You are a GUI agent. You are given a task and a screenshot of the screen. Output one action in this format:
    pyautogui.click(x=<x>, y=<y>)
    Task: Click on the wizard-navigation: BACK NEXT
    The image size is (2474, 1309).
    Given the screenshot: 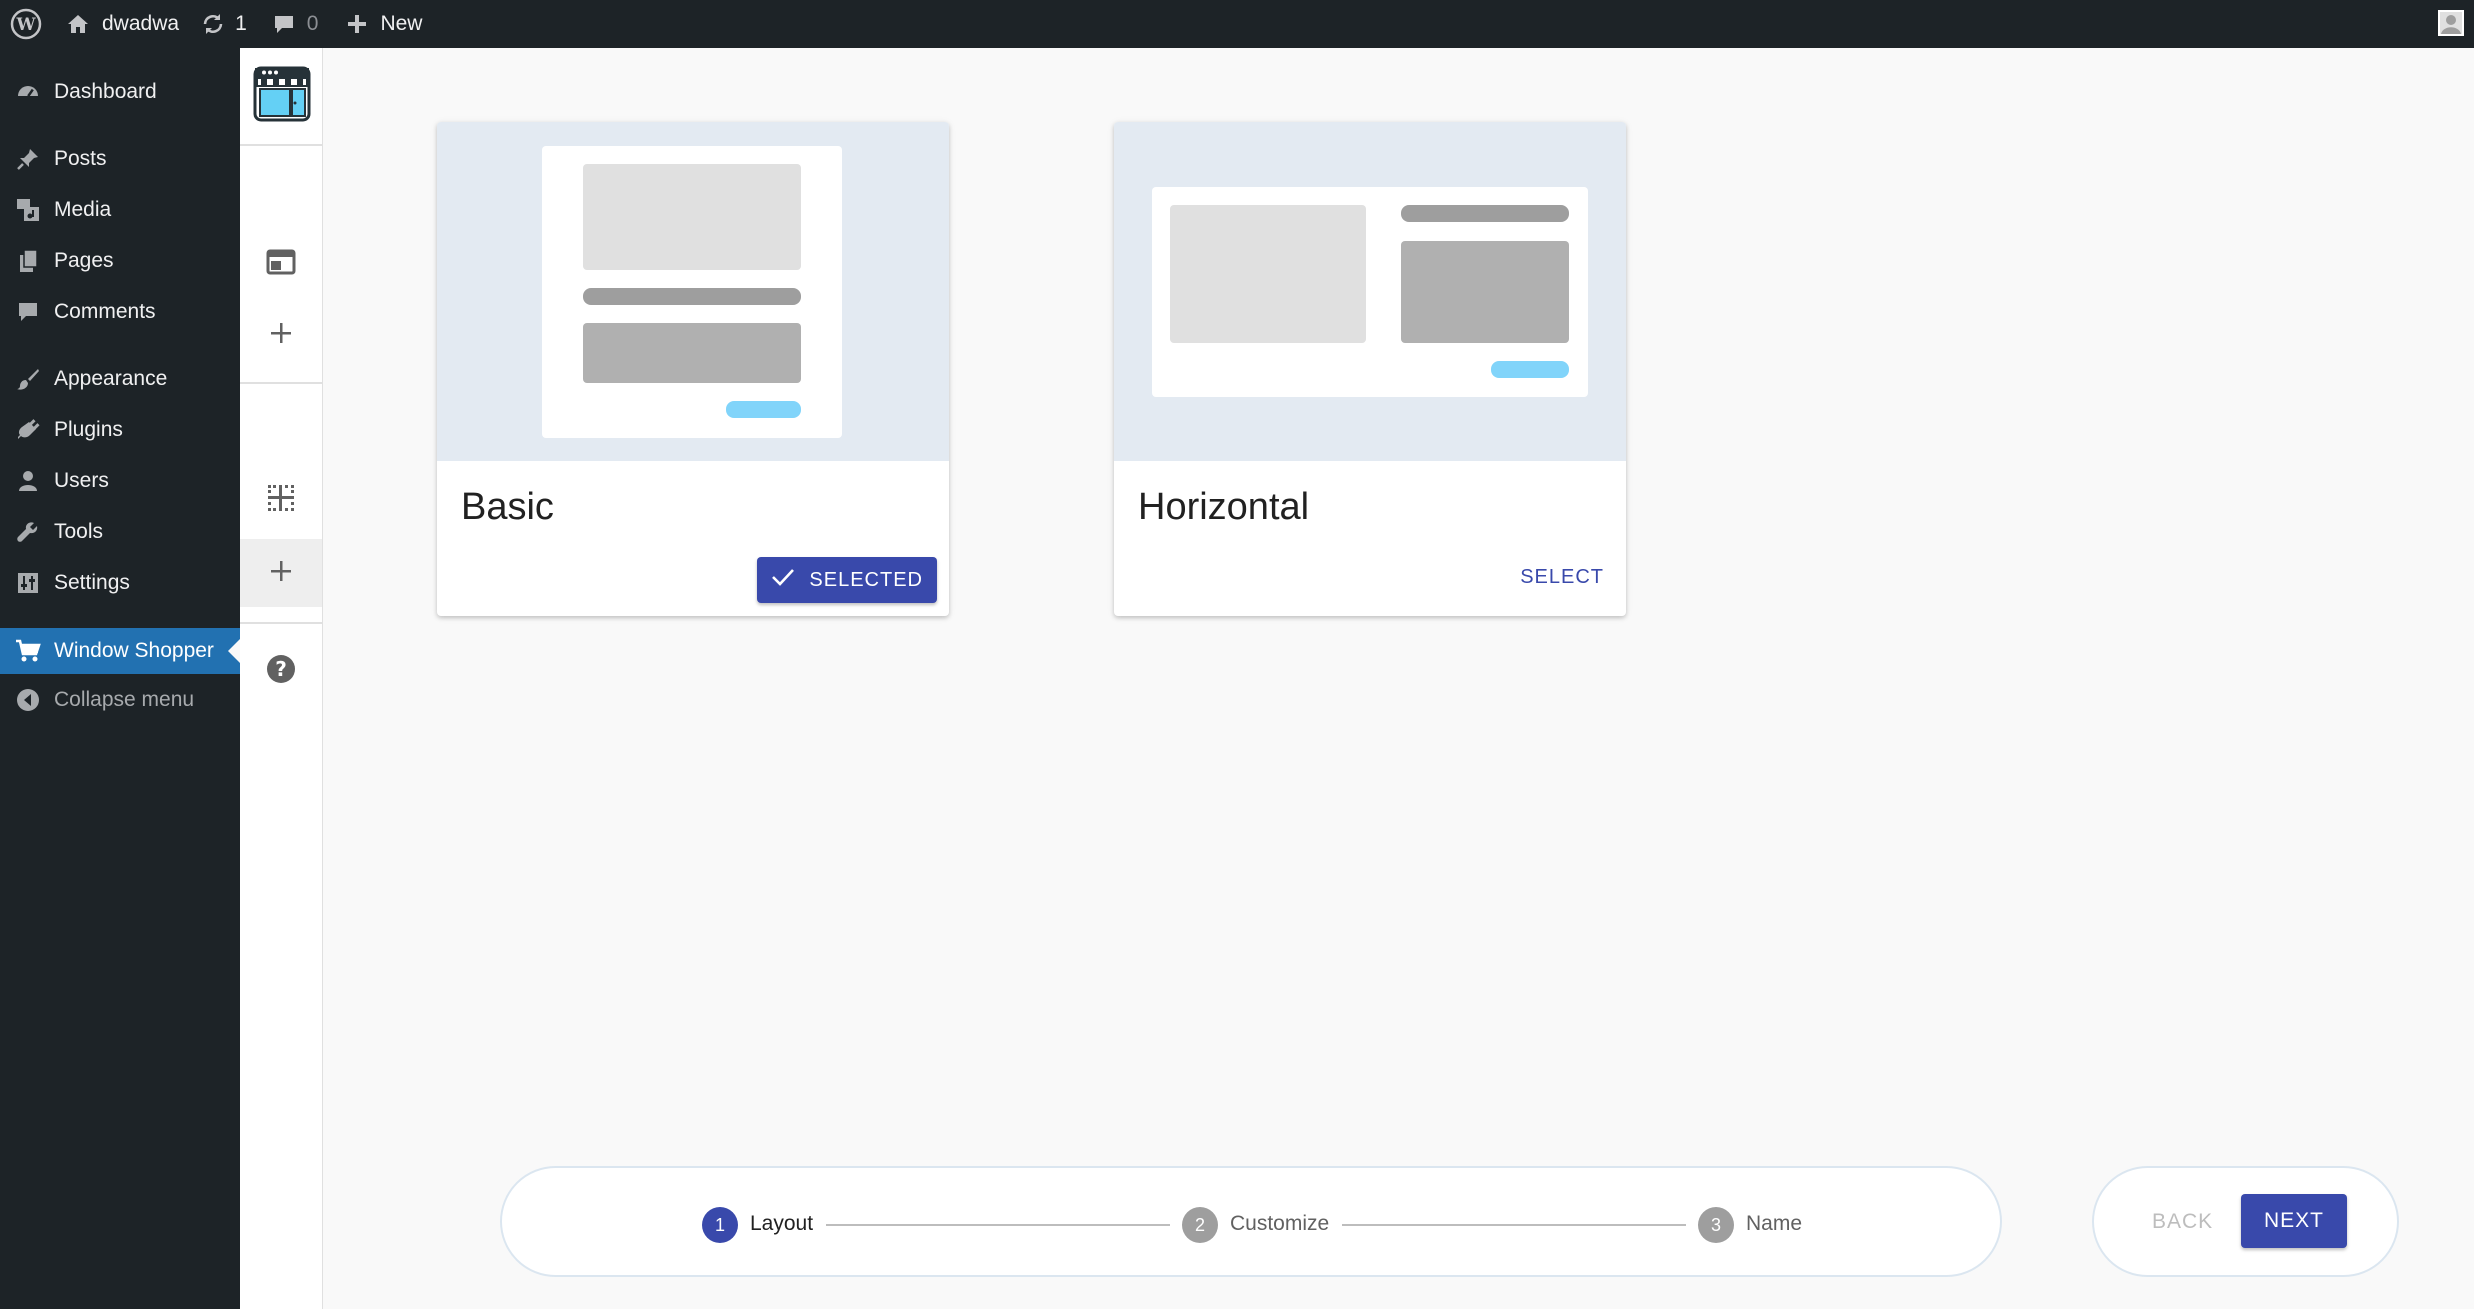 What is the action you would take?
    pyautogui.click(x=2245, y=1221)
    